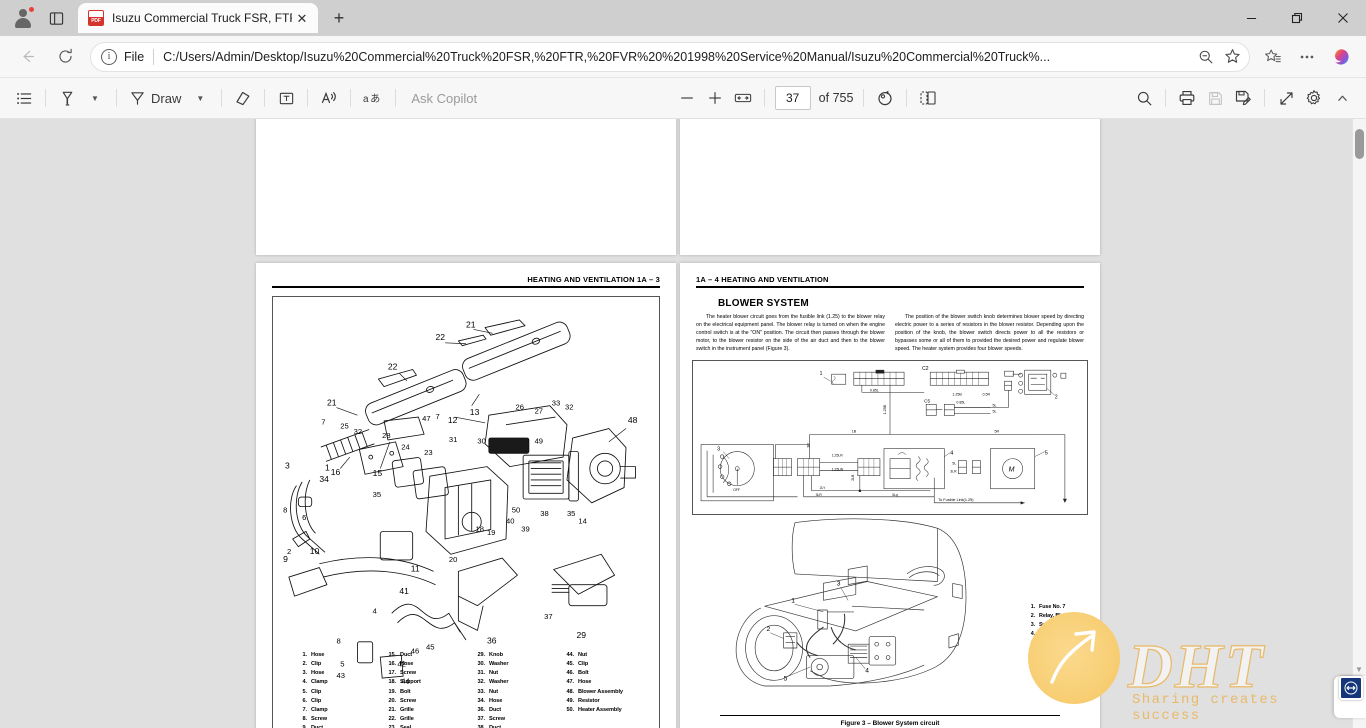  Describe the element at coordinates (466, 279) in the screenshot. I see `left-page-header: HEATING AND VENTILATION 1A – 3` at that location.